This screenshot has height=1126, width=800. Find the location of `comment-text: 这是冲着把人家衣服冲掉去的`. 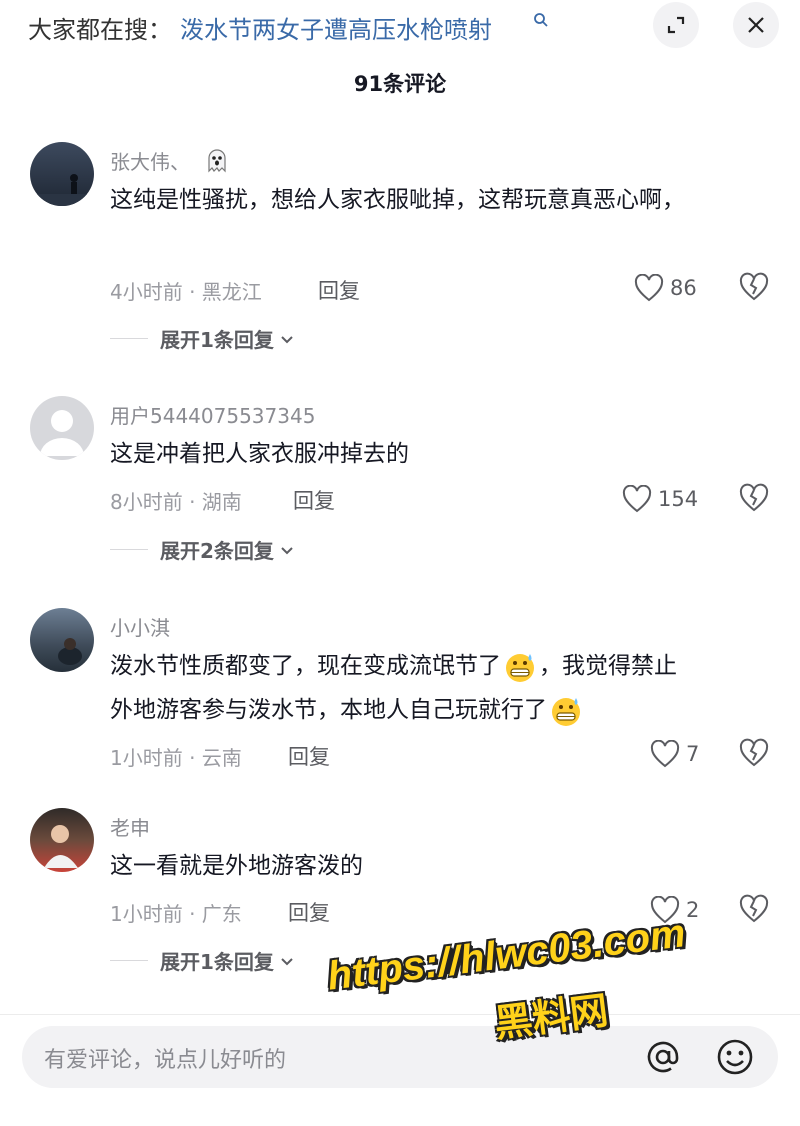

comment-text: 这是冲着把人家衣服冲掉去的 is located at coordinates (259, 454).